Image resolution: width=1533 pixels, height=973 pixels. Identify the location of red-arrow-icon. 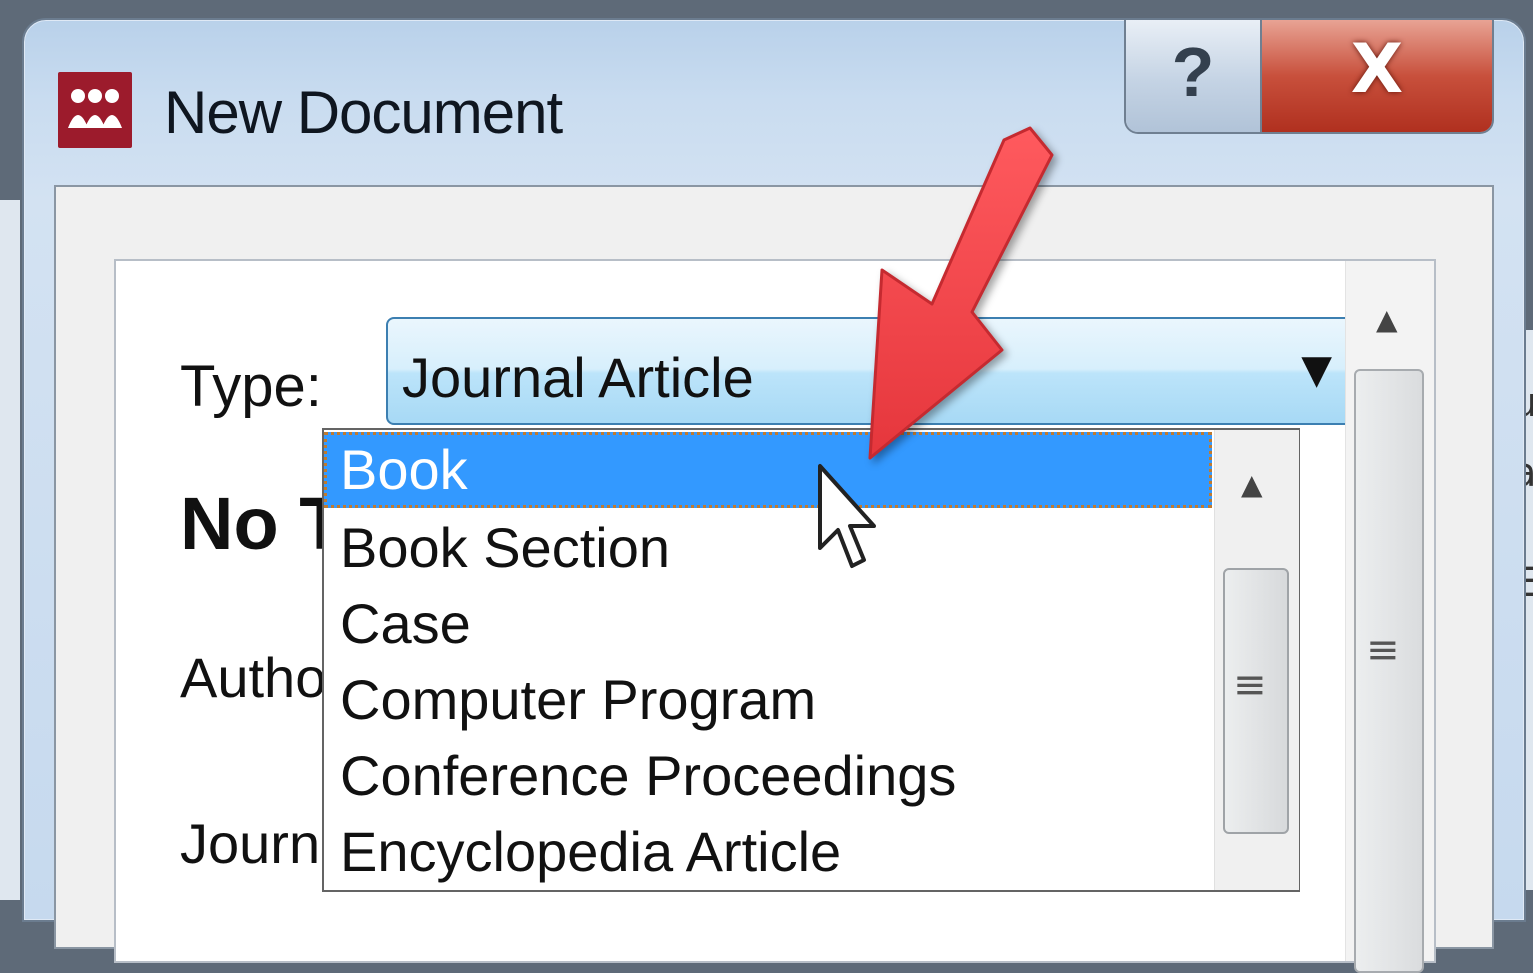
(961, 293).